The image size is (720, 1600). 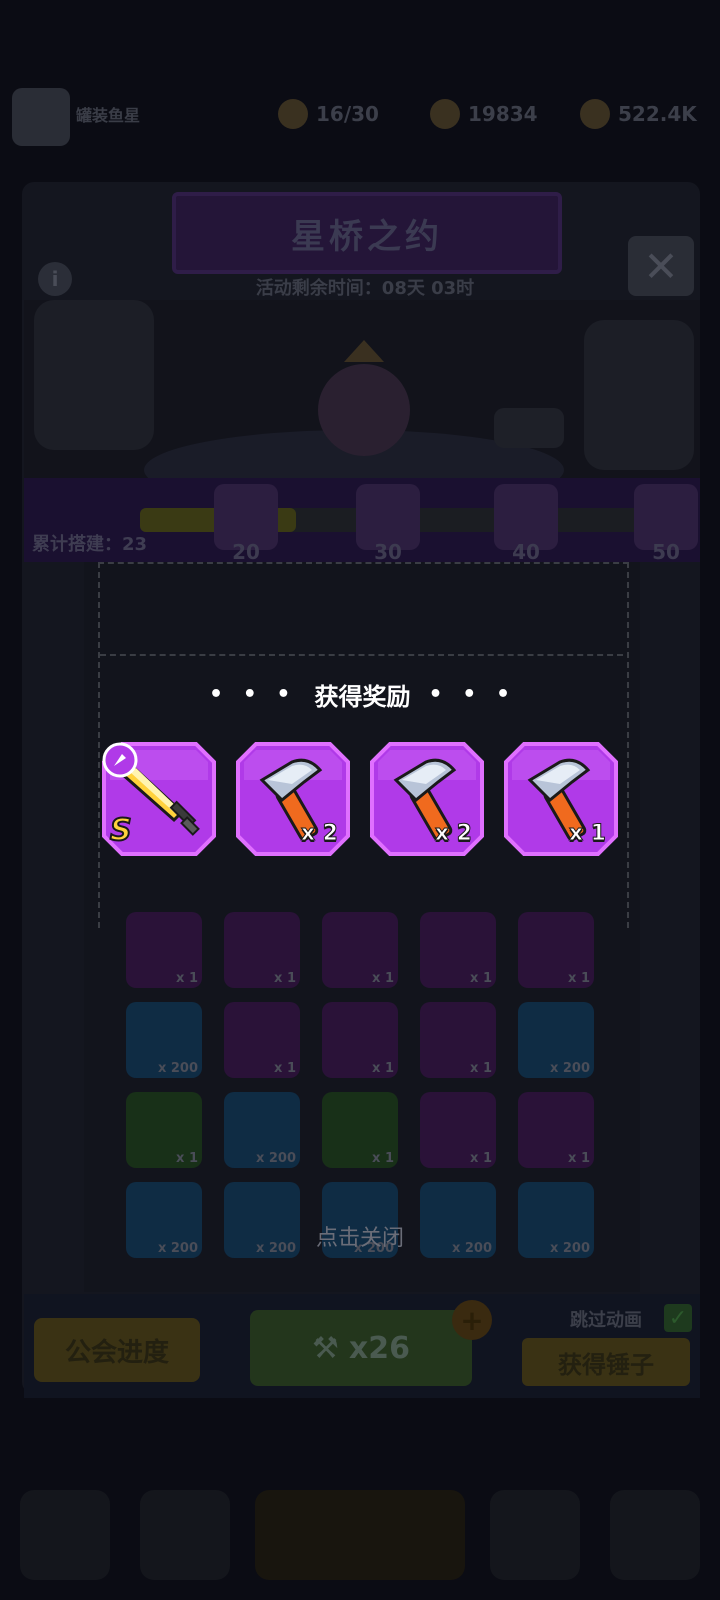 I want to click on close-button: ✕, so click(x=661, y=266).